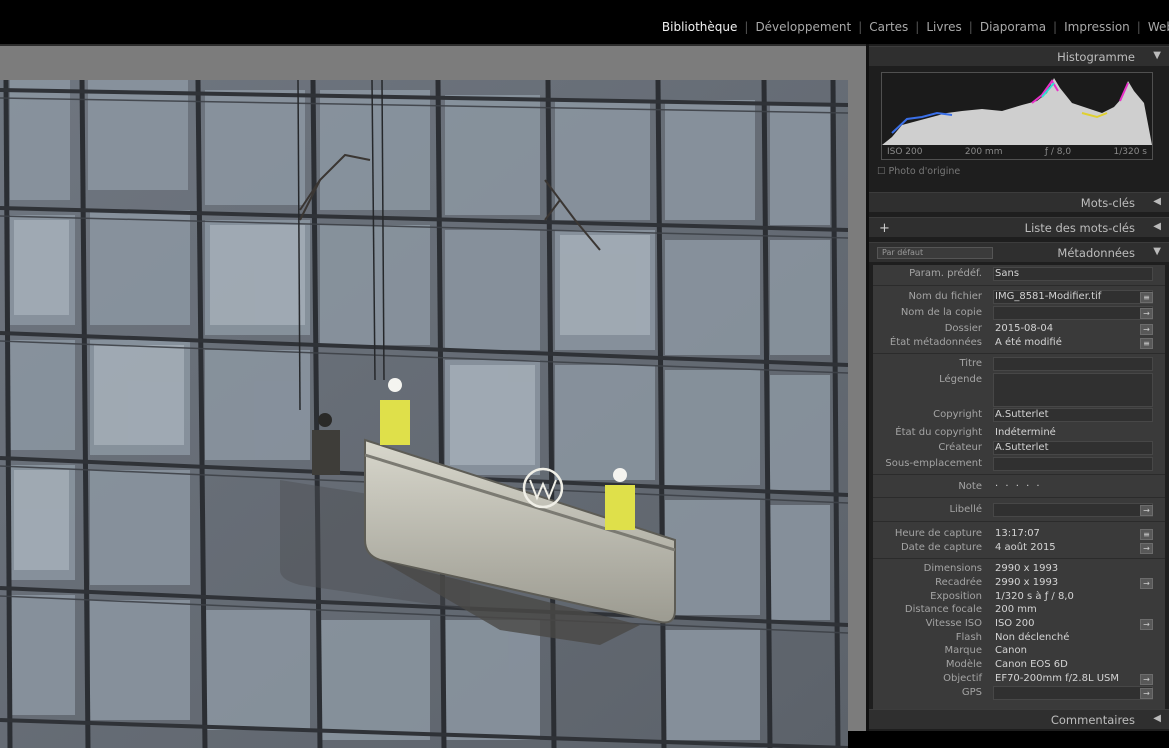  What do you see at coordinates (1027, 568) in the screenshot?
I see `dimensions-value: 2990 x 1993` at bounding box center [1027, 568].